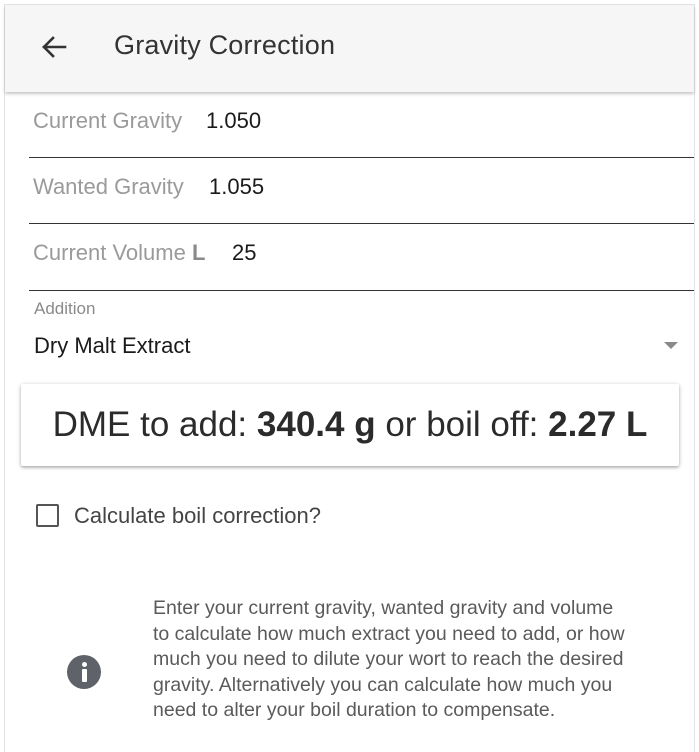  I want to click on boil-correction-checkbox, so click(47, 515).